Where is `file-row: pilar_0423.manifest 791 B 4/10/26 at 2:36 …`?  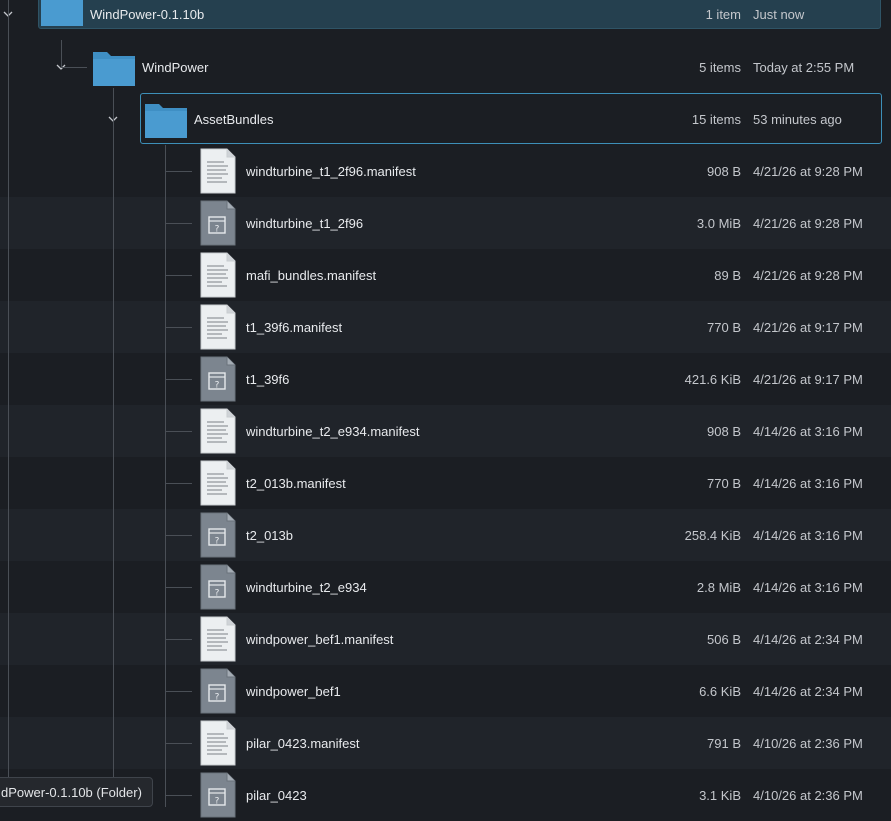 file-row: pilar_0423.manifest 791 B 4/10/26 at 2:36 … is located at coordinates (445, 743).